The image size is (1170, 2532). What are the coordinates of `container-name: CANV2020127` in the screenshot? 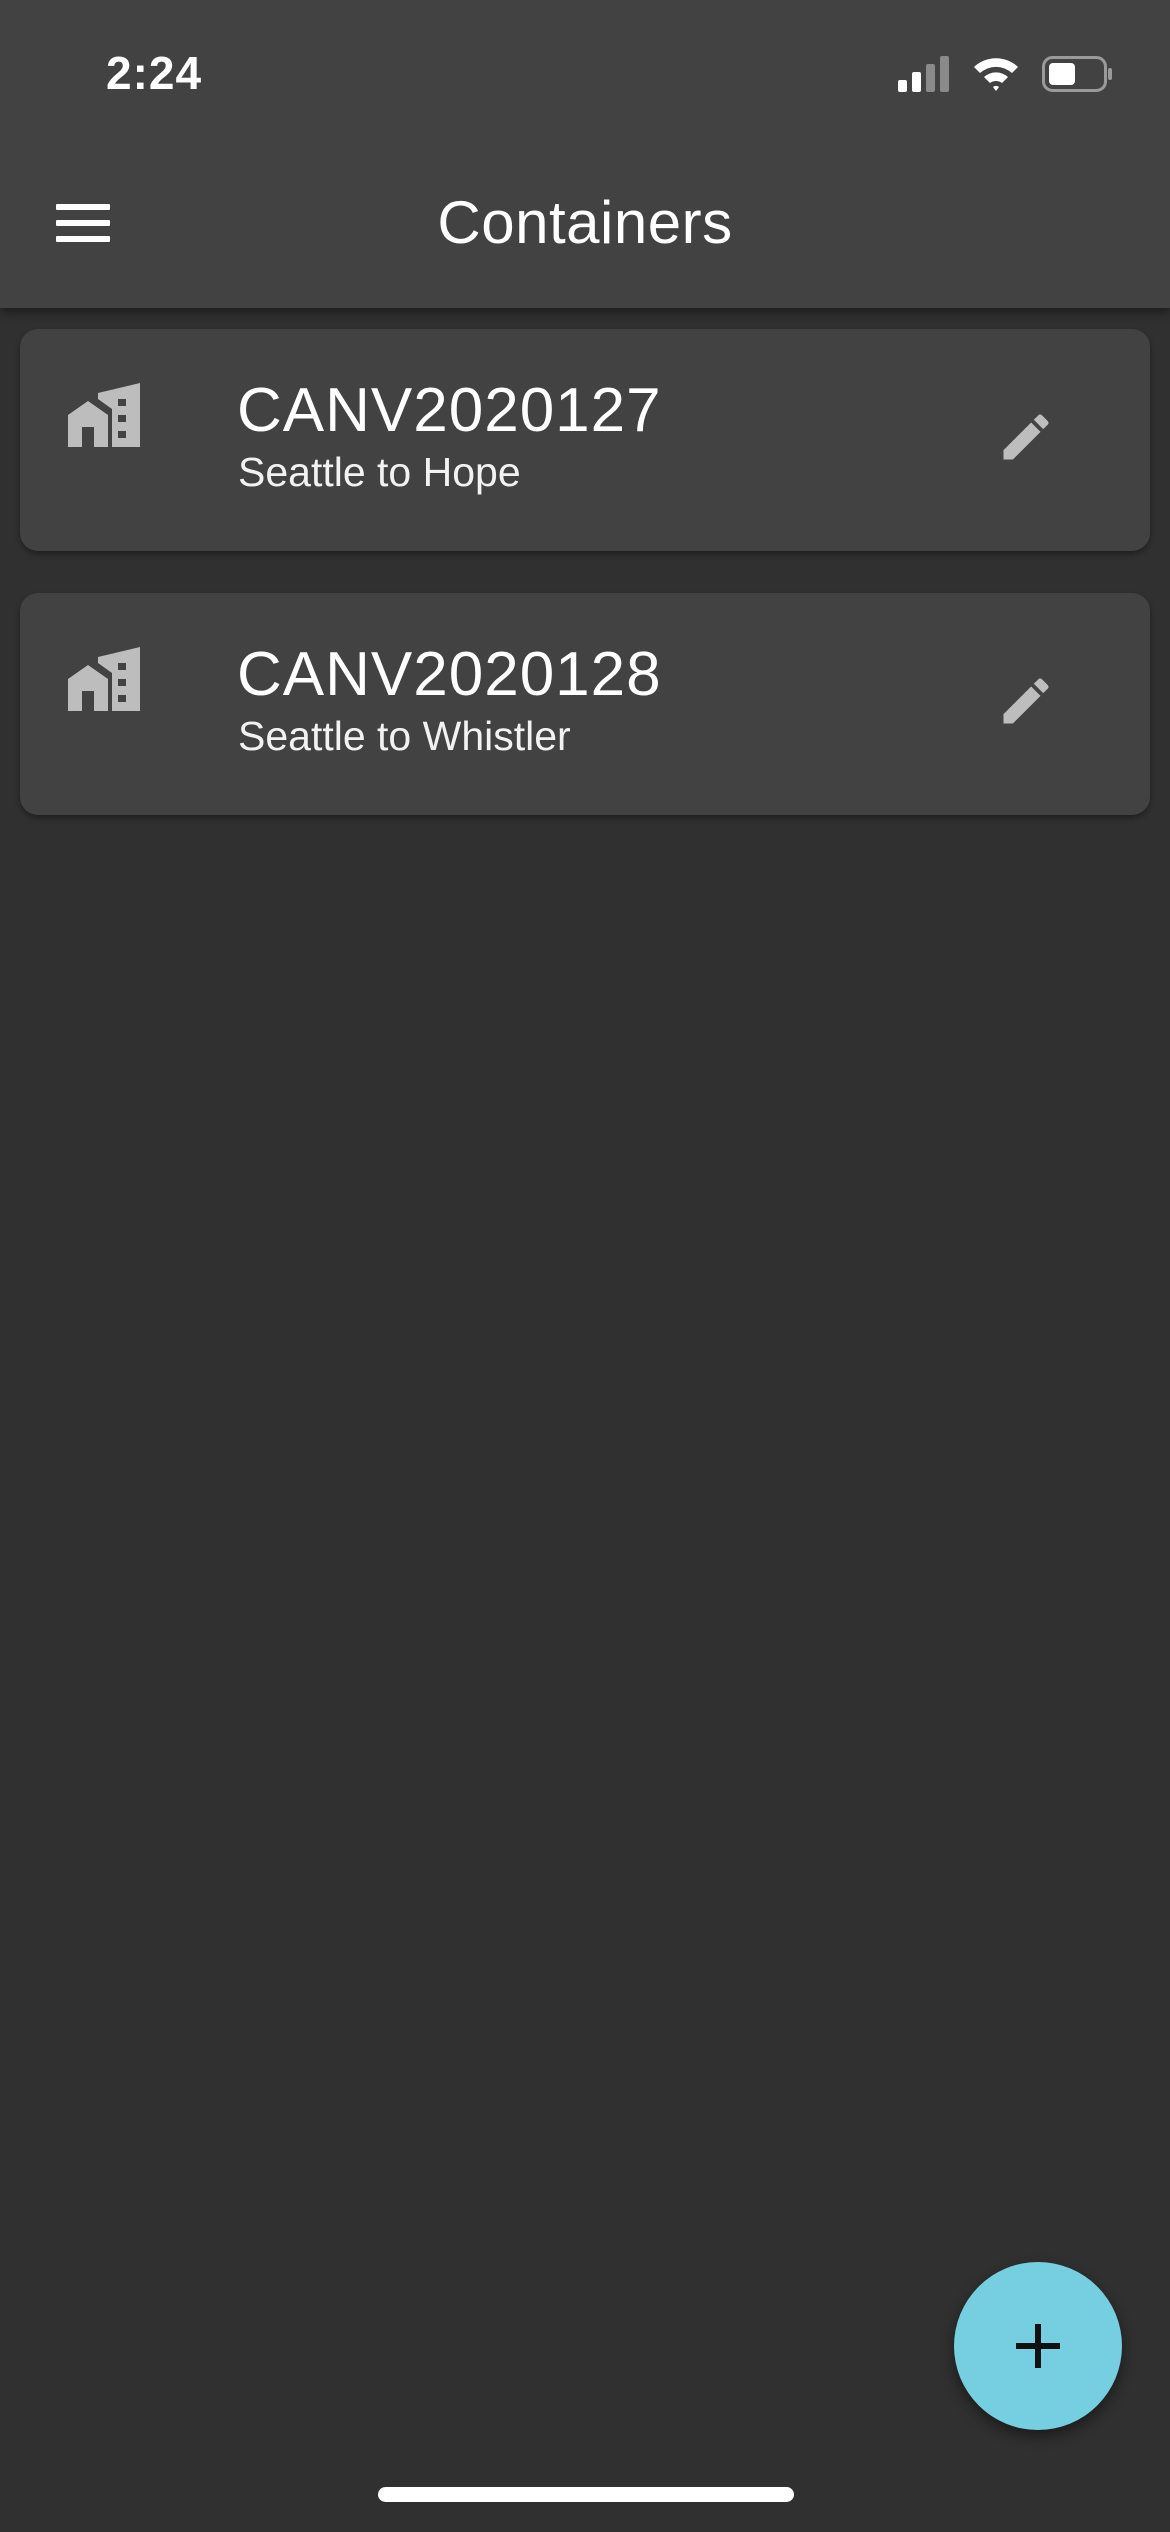 It's located at (449, 410).